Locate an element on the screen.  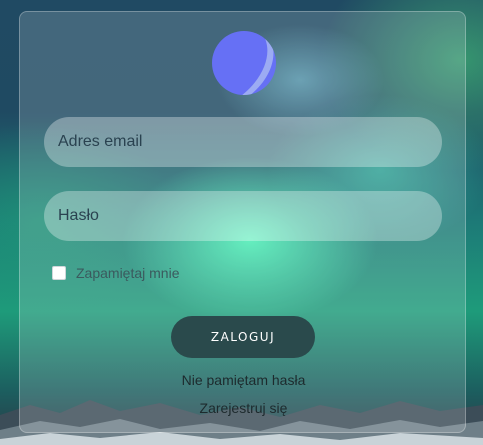
password-field: Hasło is located at coordinates (243, 216).